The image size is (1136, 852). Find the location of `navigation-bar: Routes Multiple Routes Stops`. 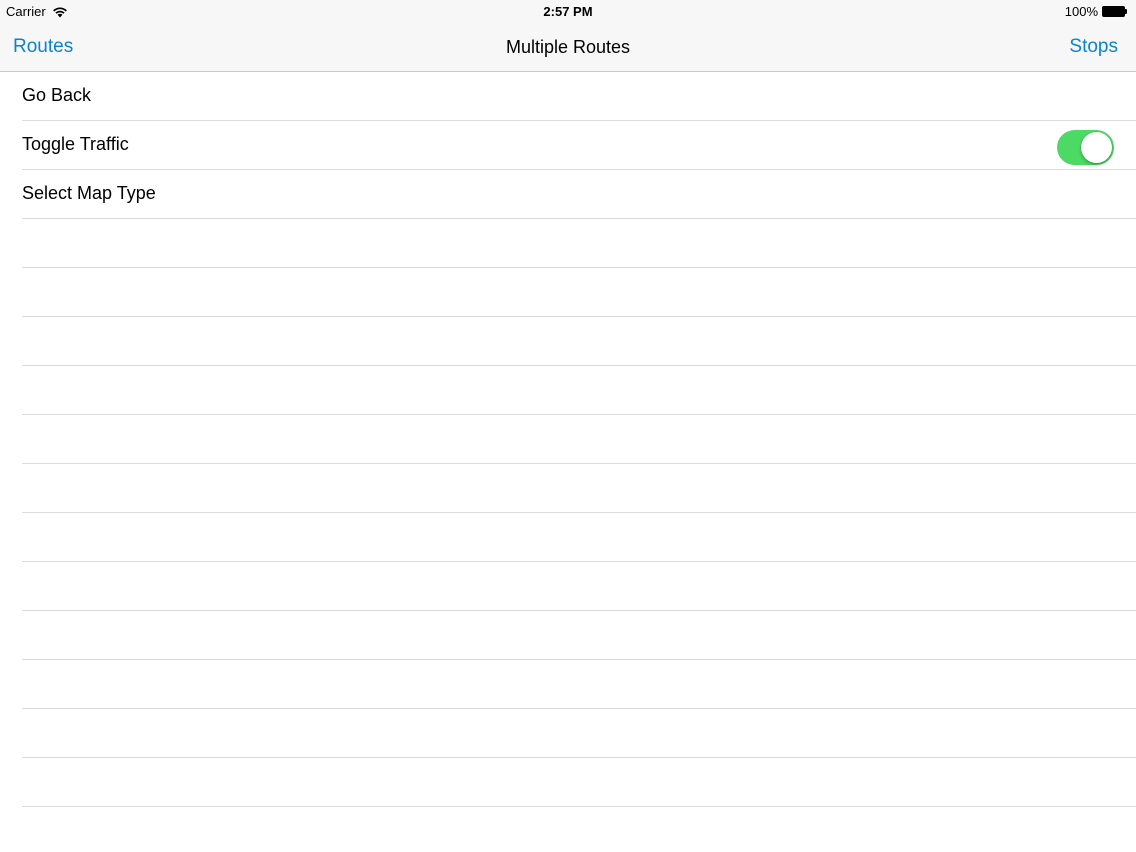

navigation-bar: Routes Multiple Routes Stops is located at coordinates (568, 47).